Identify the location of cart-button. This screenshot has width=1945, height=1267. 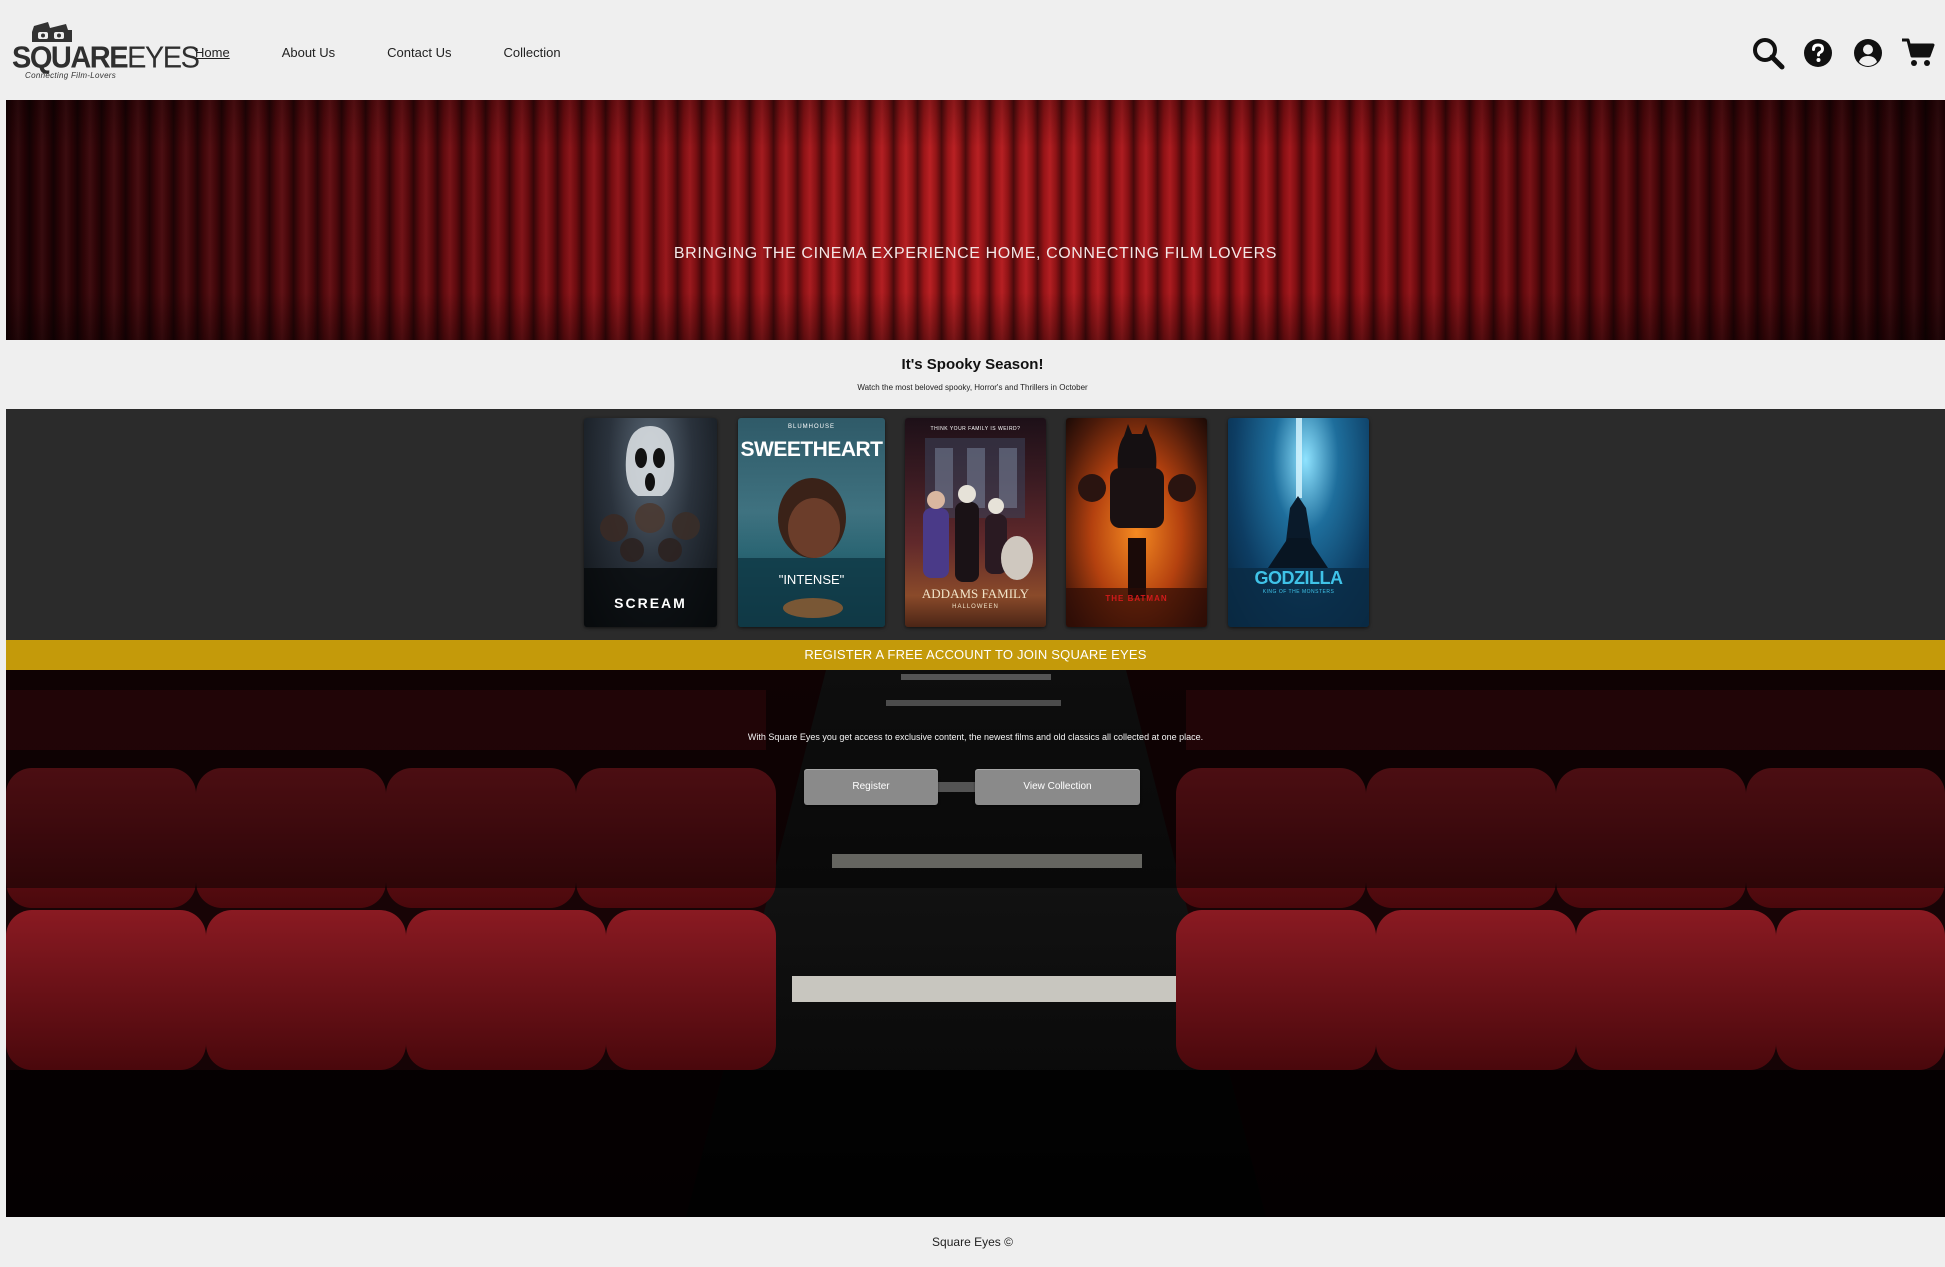
(1918, 53).